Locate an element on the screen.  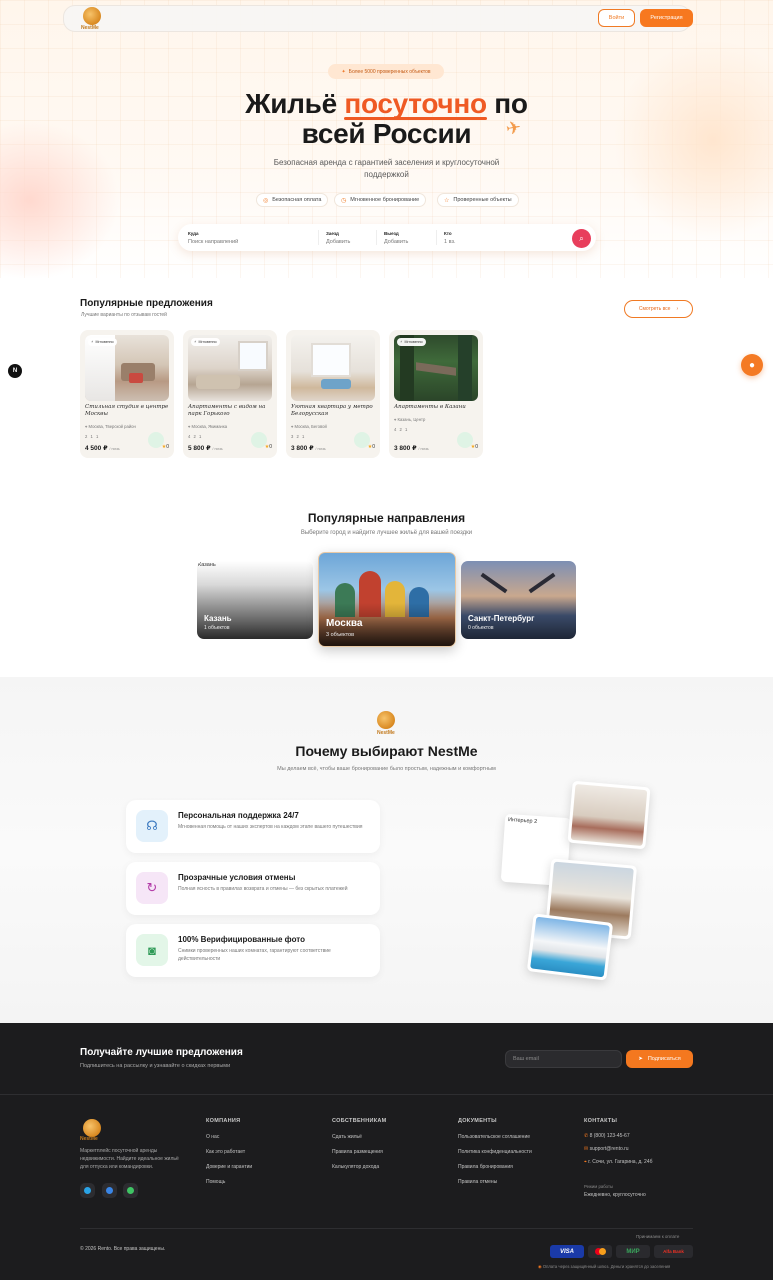
why-card-title: Прозрачные условия отмены is located at coordinates (237, 877).